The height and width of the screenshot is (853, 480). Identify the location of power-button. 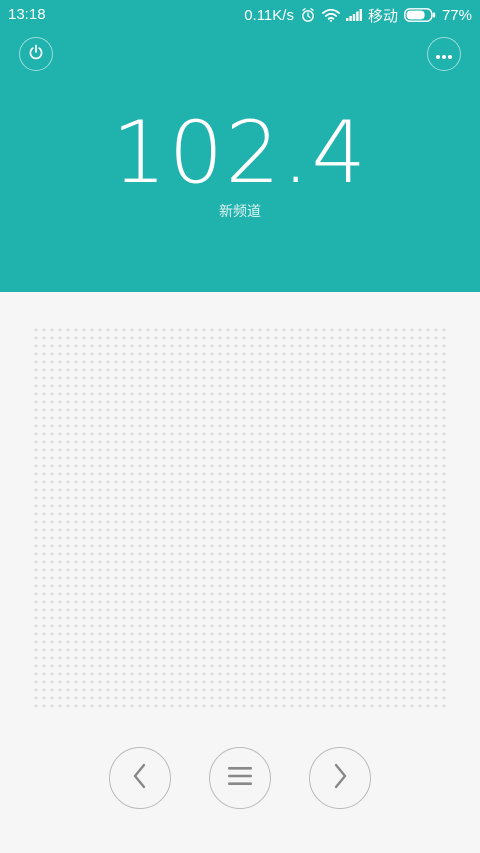
(36, 54).